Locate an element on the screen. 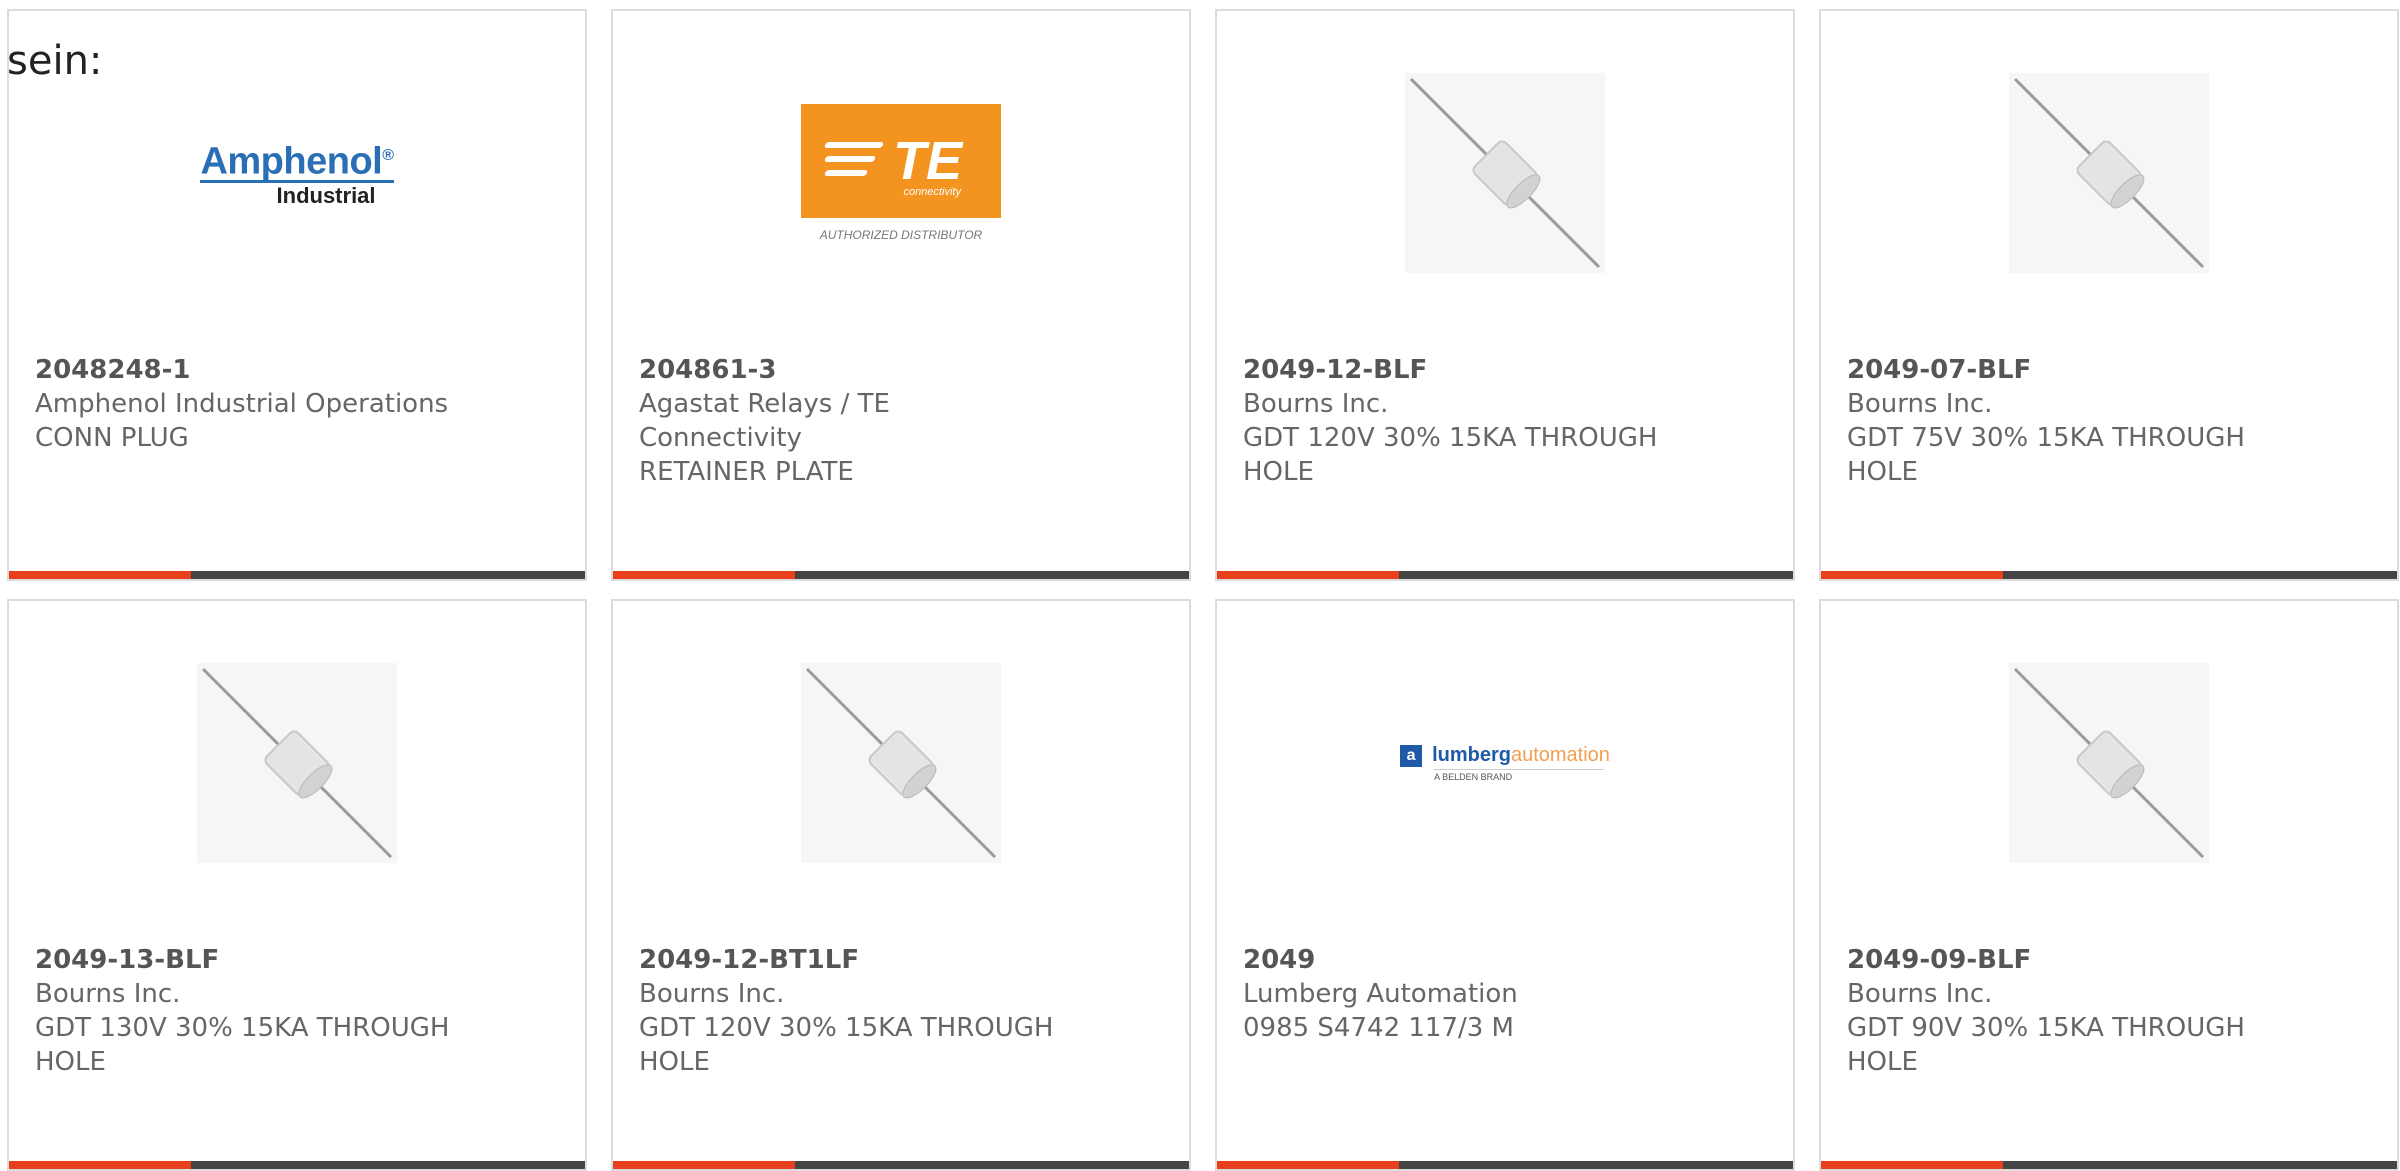  part-number-link: 2049-12-BT1LF is located at coordinates (849, 960).